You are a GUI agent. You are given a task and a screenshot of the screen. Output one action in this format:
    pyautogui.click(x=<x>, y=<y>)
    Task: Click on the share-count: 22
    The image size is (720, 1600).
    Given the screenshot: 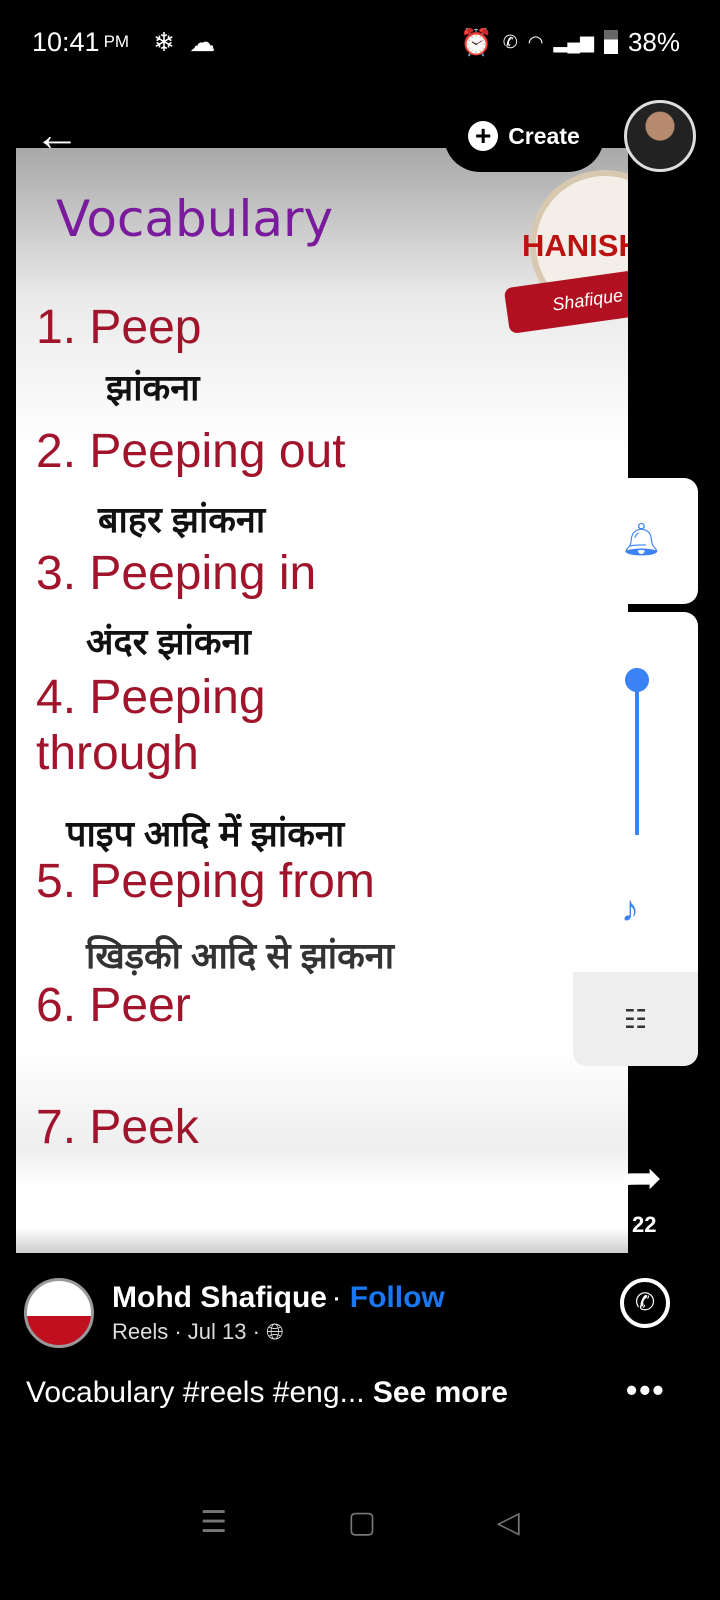 What is the action you would take?
    pyautogui.click(x=644, y=1224)
    